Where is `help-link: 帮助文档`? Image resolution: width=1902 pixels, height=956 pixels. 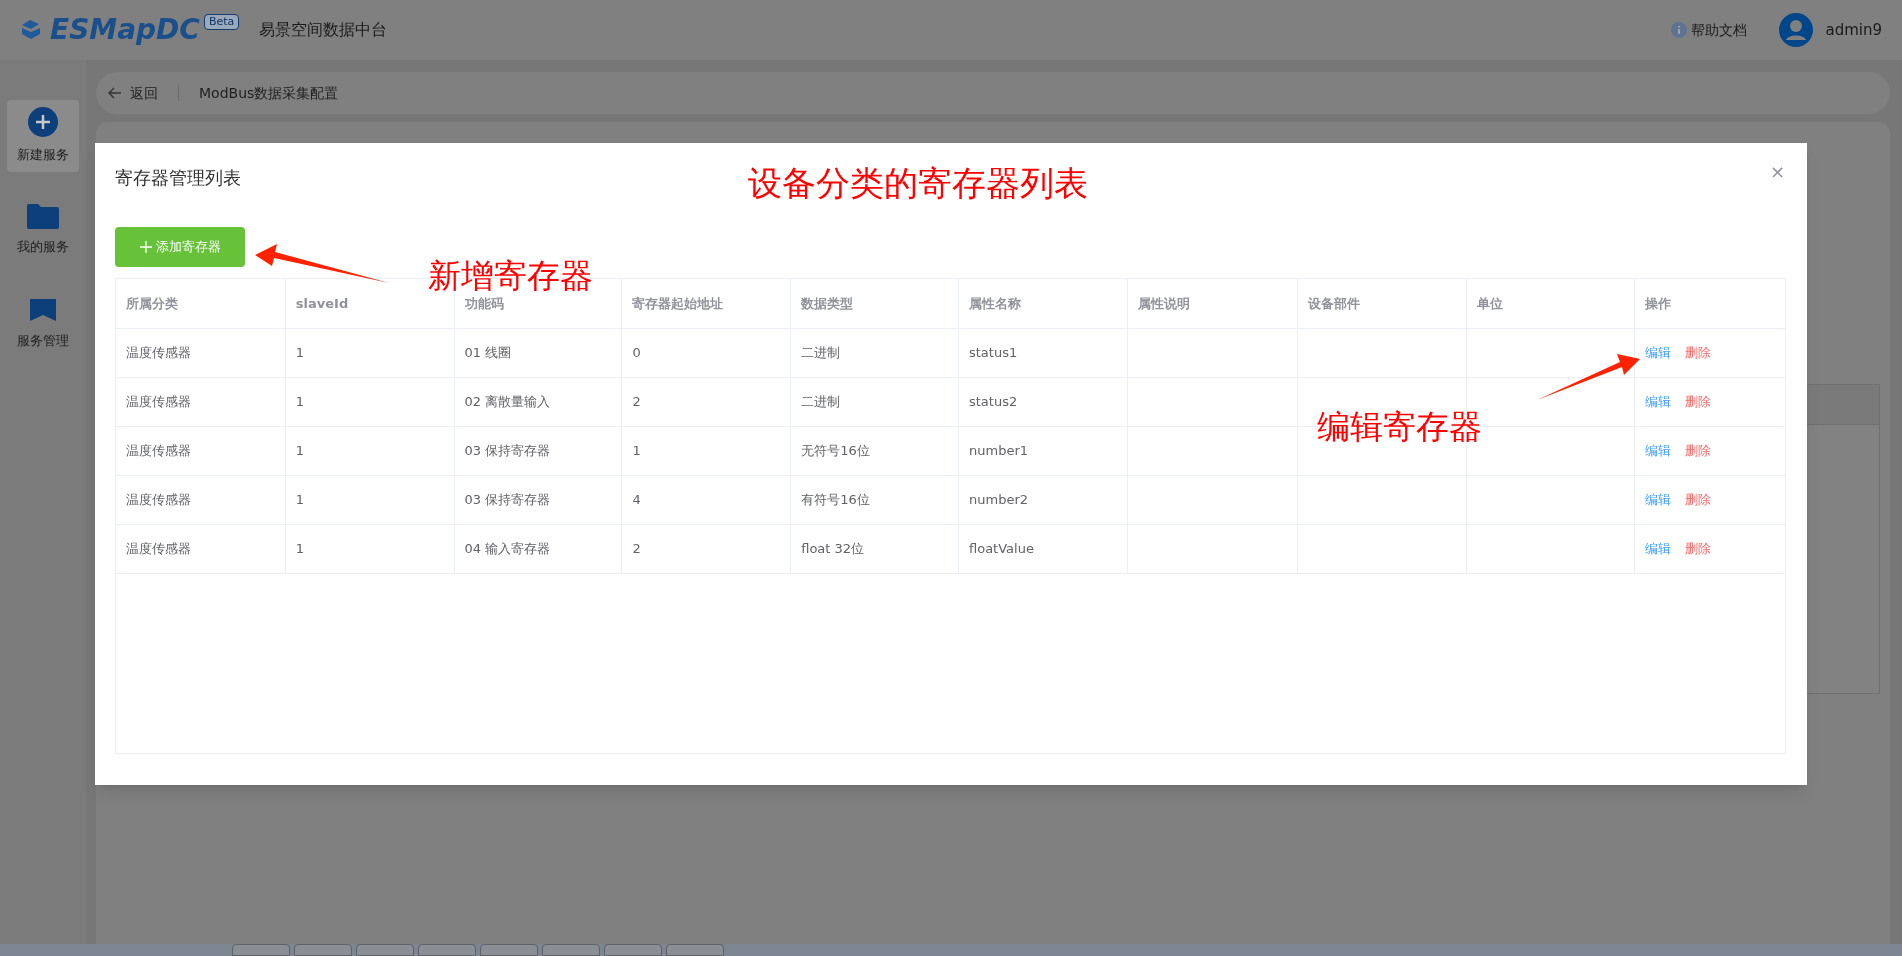 help-link: 帮助文档 is located at coordinates (1719, 30).